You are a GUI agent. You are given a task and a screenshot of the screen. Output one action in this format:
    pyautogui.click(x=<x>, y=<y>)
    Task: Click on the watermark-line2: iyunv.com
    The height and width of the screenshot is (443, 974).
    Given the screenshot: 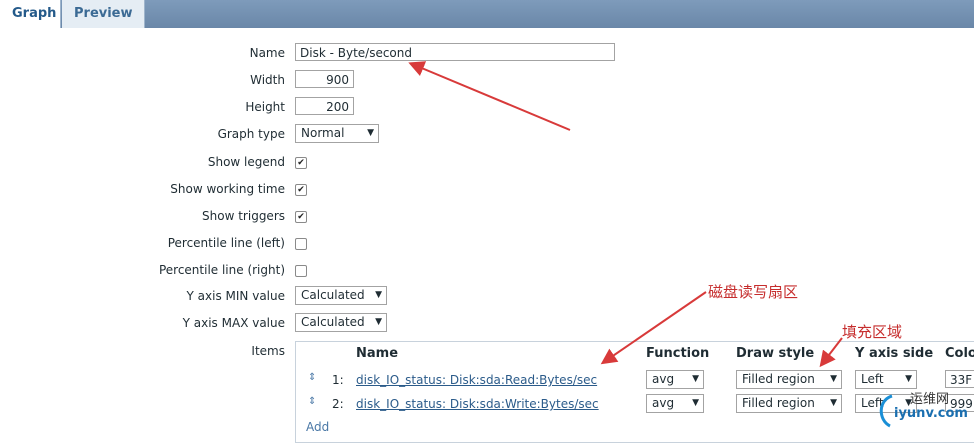 What is the action you would take?
    pyautogui.click(x=931, y=413)
    